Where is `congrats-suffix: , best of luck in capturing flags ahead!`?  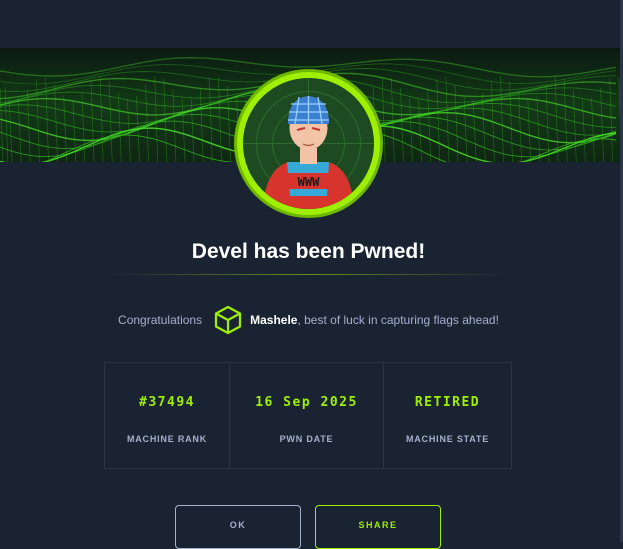
congrats-suffix: , best of luck in capturing flags ahead! is located at coordinates (398, 320).